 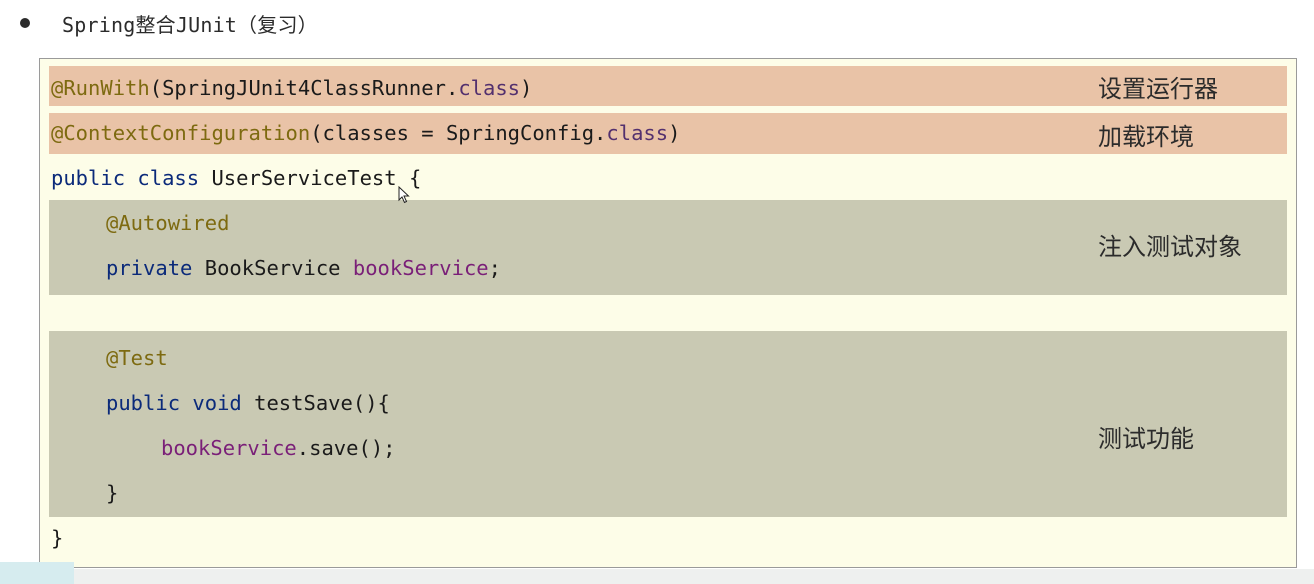 I want to click on code-line-test-annotation: @Test, so click(x=109, y=358).